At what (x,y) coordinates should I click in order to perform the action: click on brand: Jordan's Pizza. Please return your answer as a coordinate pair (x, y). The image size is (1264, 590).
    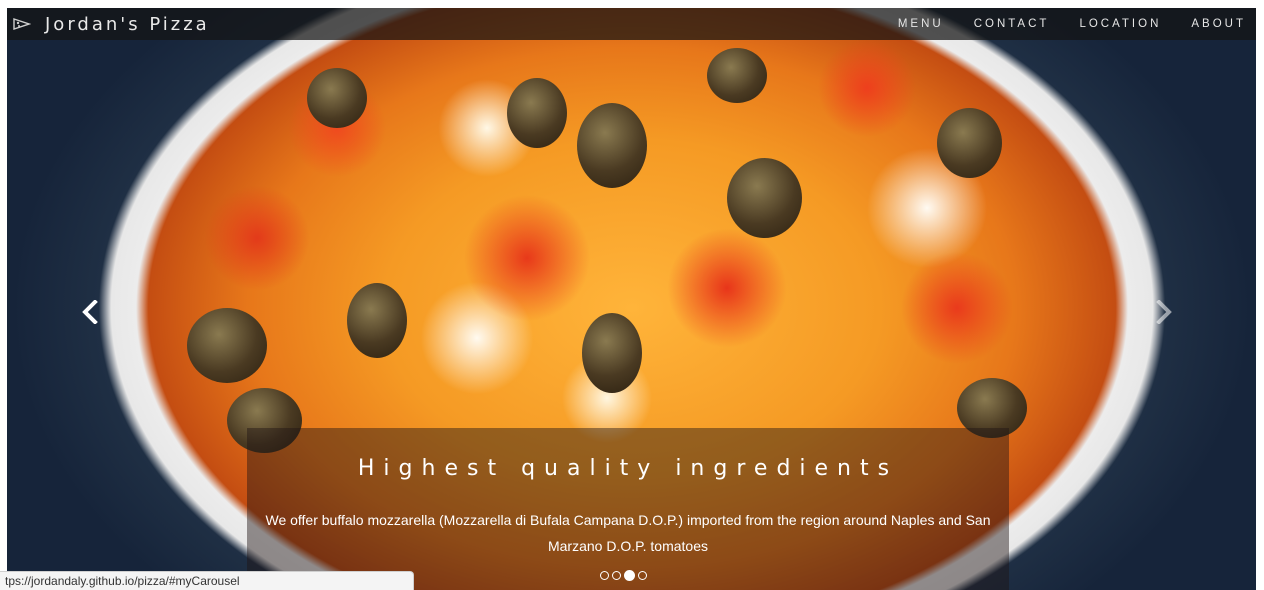
    Looking at the image, I should click on (108, 24).